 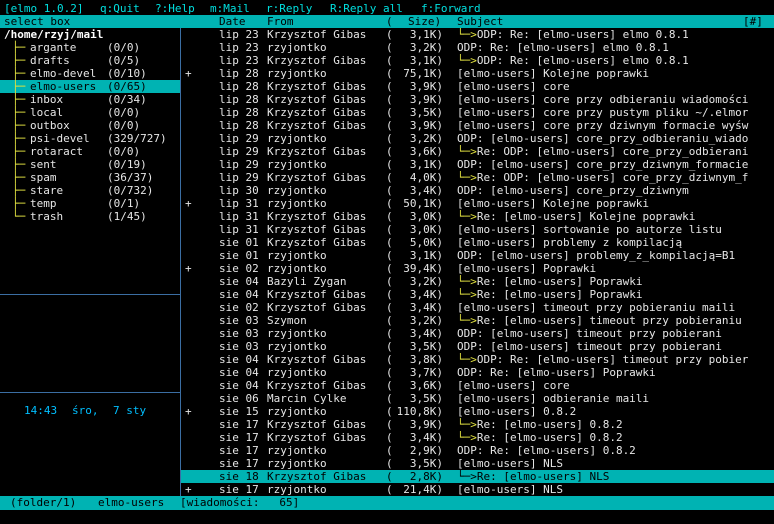 I want to click on folder-name: inbox, so click(x=47, y=99).